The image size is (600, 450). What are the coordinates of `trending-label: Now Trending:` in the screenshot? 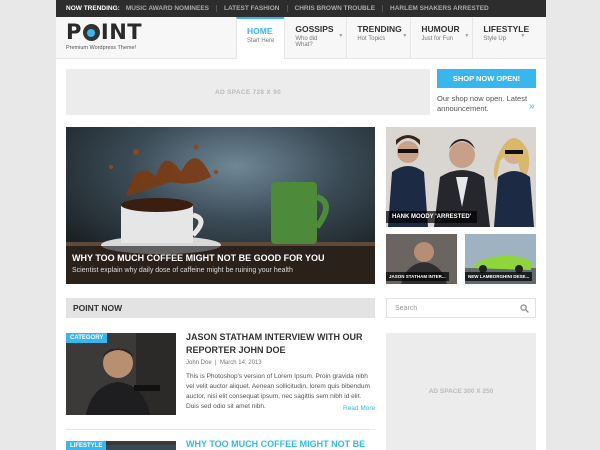 It's located at (93, 8).